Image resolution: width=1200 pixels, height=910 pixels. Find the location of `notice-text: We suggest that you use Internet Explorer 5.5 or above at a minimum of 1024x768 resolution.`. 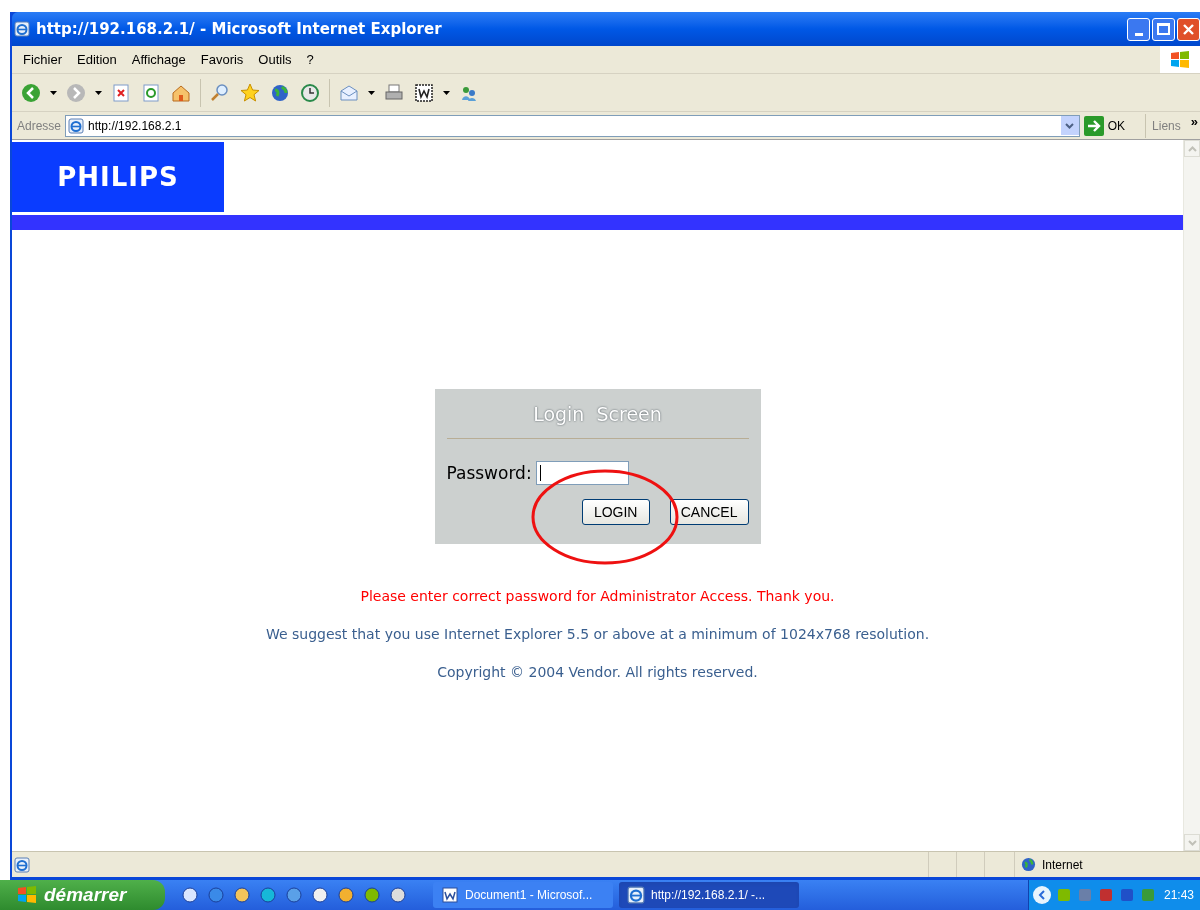

notice-text: We suggest that you use Internet Explorer 5.5 or above at a minimum of 1024x768 resolution. is located at coordinates (597, 634).